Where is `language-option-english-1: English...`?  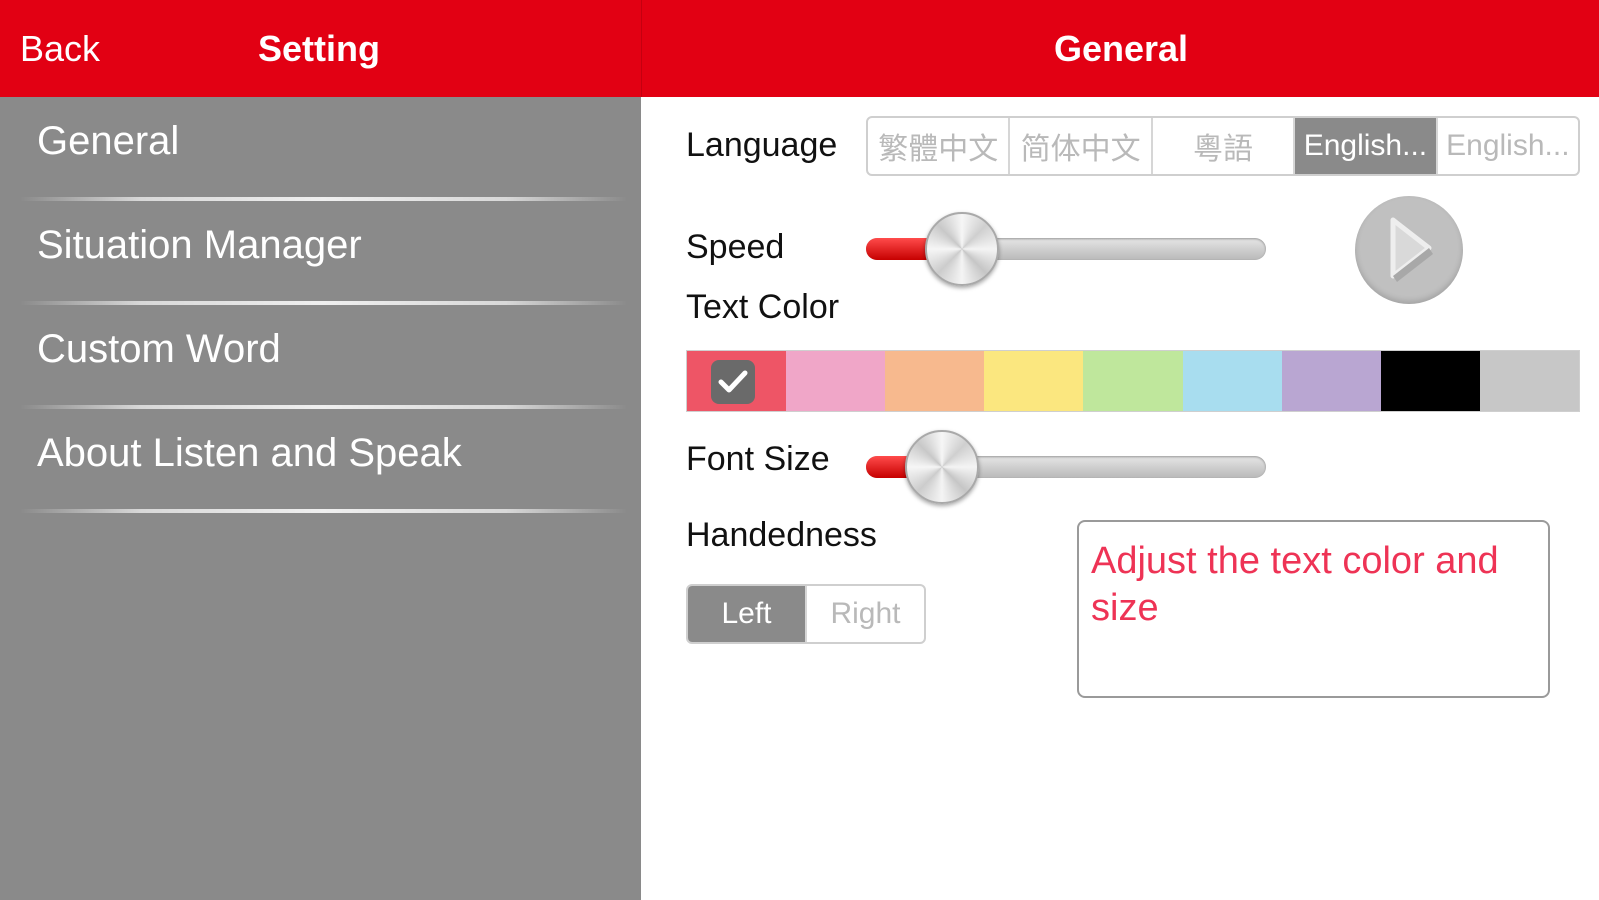
language-option-english-1: English... is located at coordinates (1366, 146).